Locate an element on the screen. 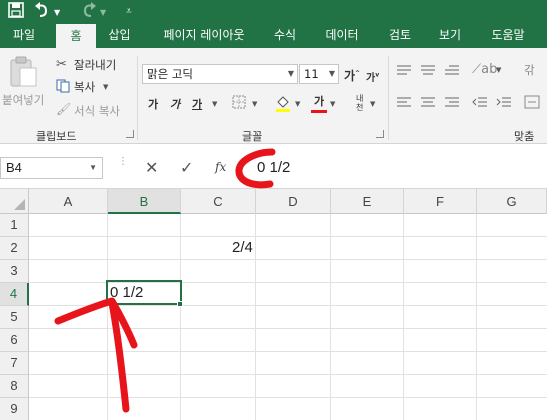  borders-dropdown-icon: ▼ is located at coordinates (254, 104).